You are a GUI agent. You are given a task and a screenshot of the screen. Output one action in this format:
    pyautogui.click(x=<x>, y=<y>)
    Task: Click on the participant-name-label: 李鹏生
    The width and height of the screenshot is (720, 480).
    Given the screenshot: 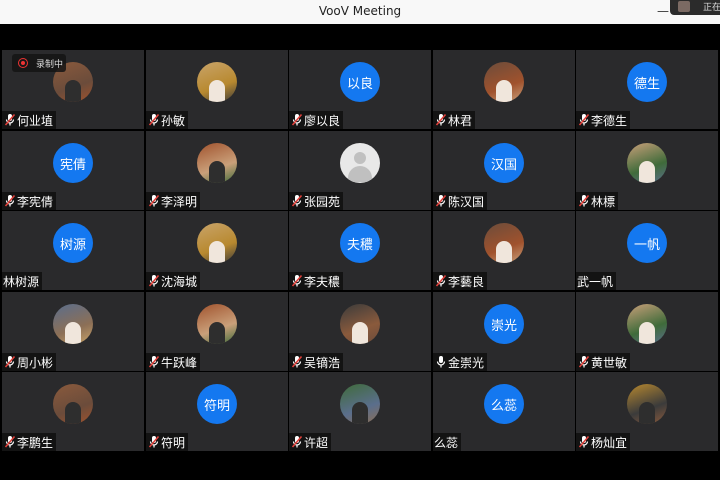 What is the action you would take?
    pyautogui.click(x=29, y=442)
    